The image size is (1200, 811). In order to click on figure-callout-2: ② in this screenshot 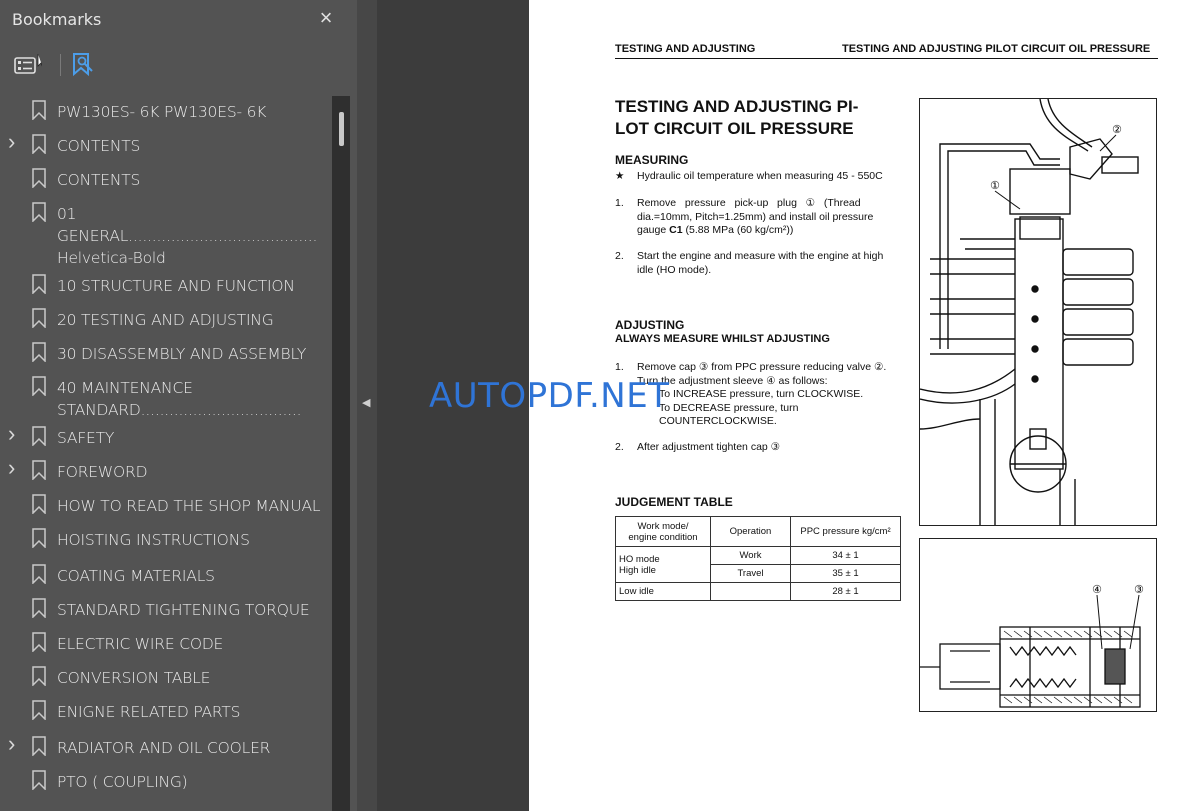, I will do `click(1117, 129)`.